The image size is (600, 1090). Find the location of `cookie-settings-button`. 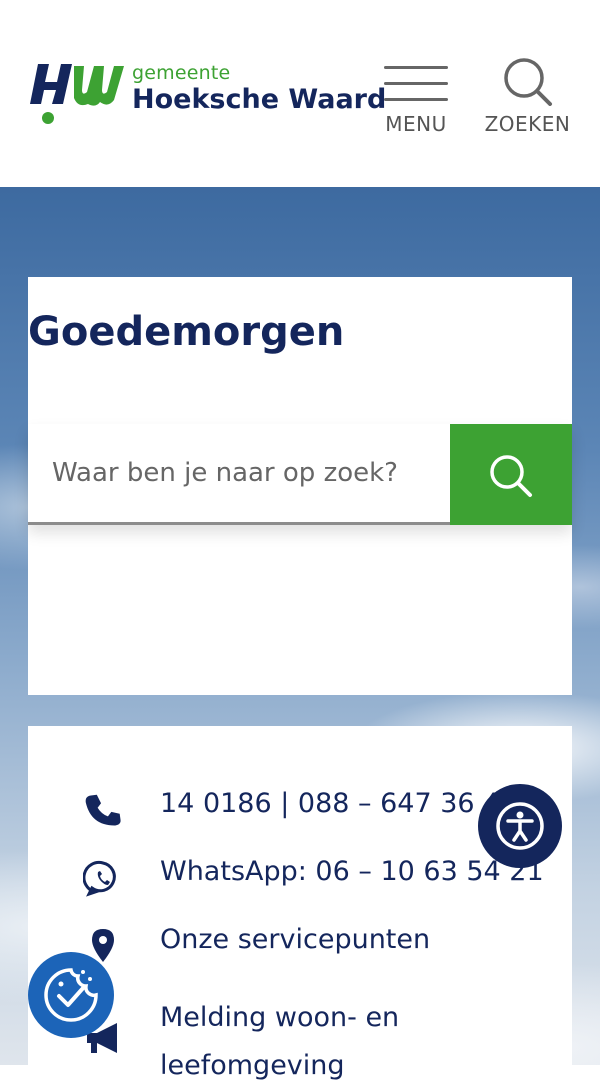

cookie-settings-button is located at coordinates (71, 995).